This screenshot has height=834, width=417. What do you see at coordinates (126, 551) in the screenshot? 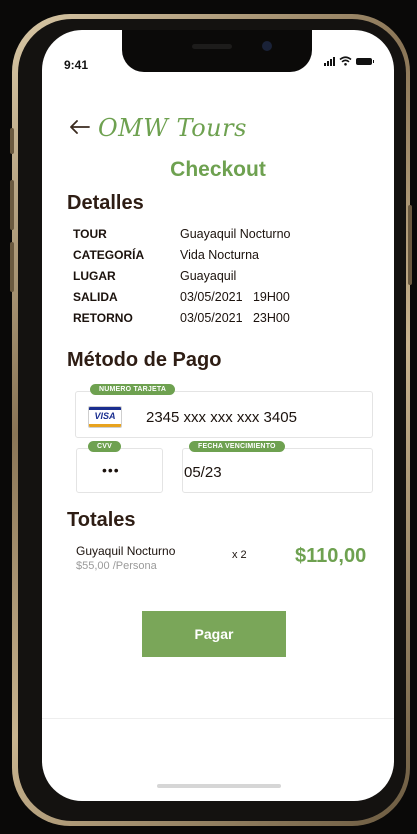
I see `order-item-name: Guyaquil Nocturno` at bounding box center [126, 551].